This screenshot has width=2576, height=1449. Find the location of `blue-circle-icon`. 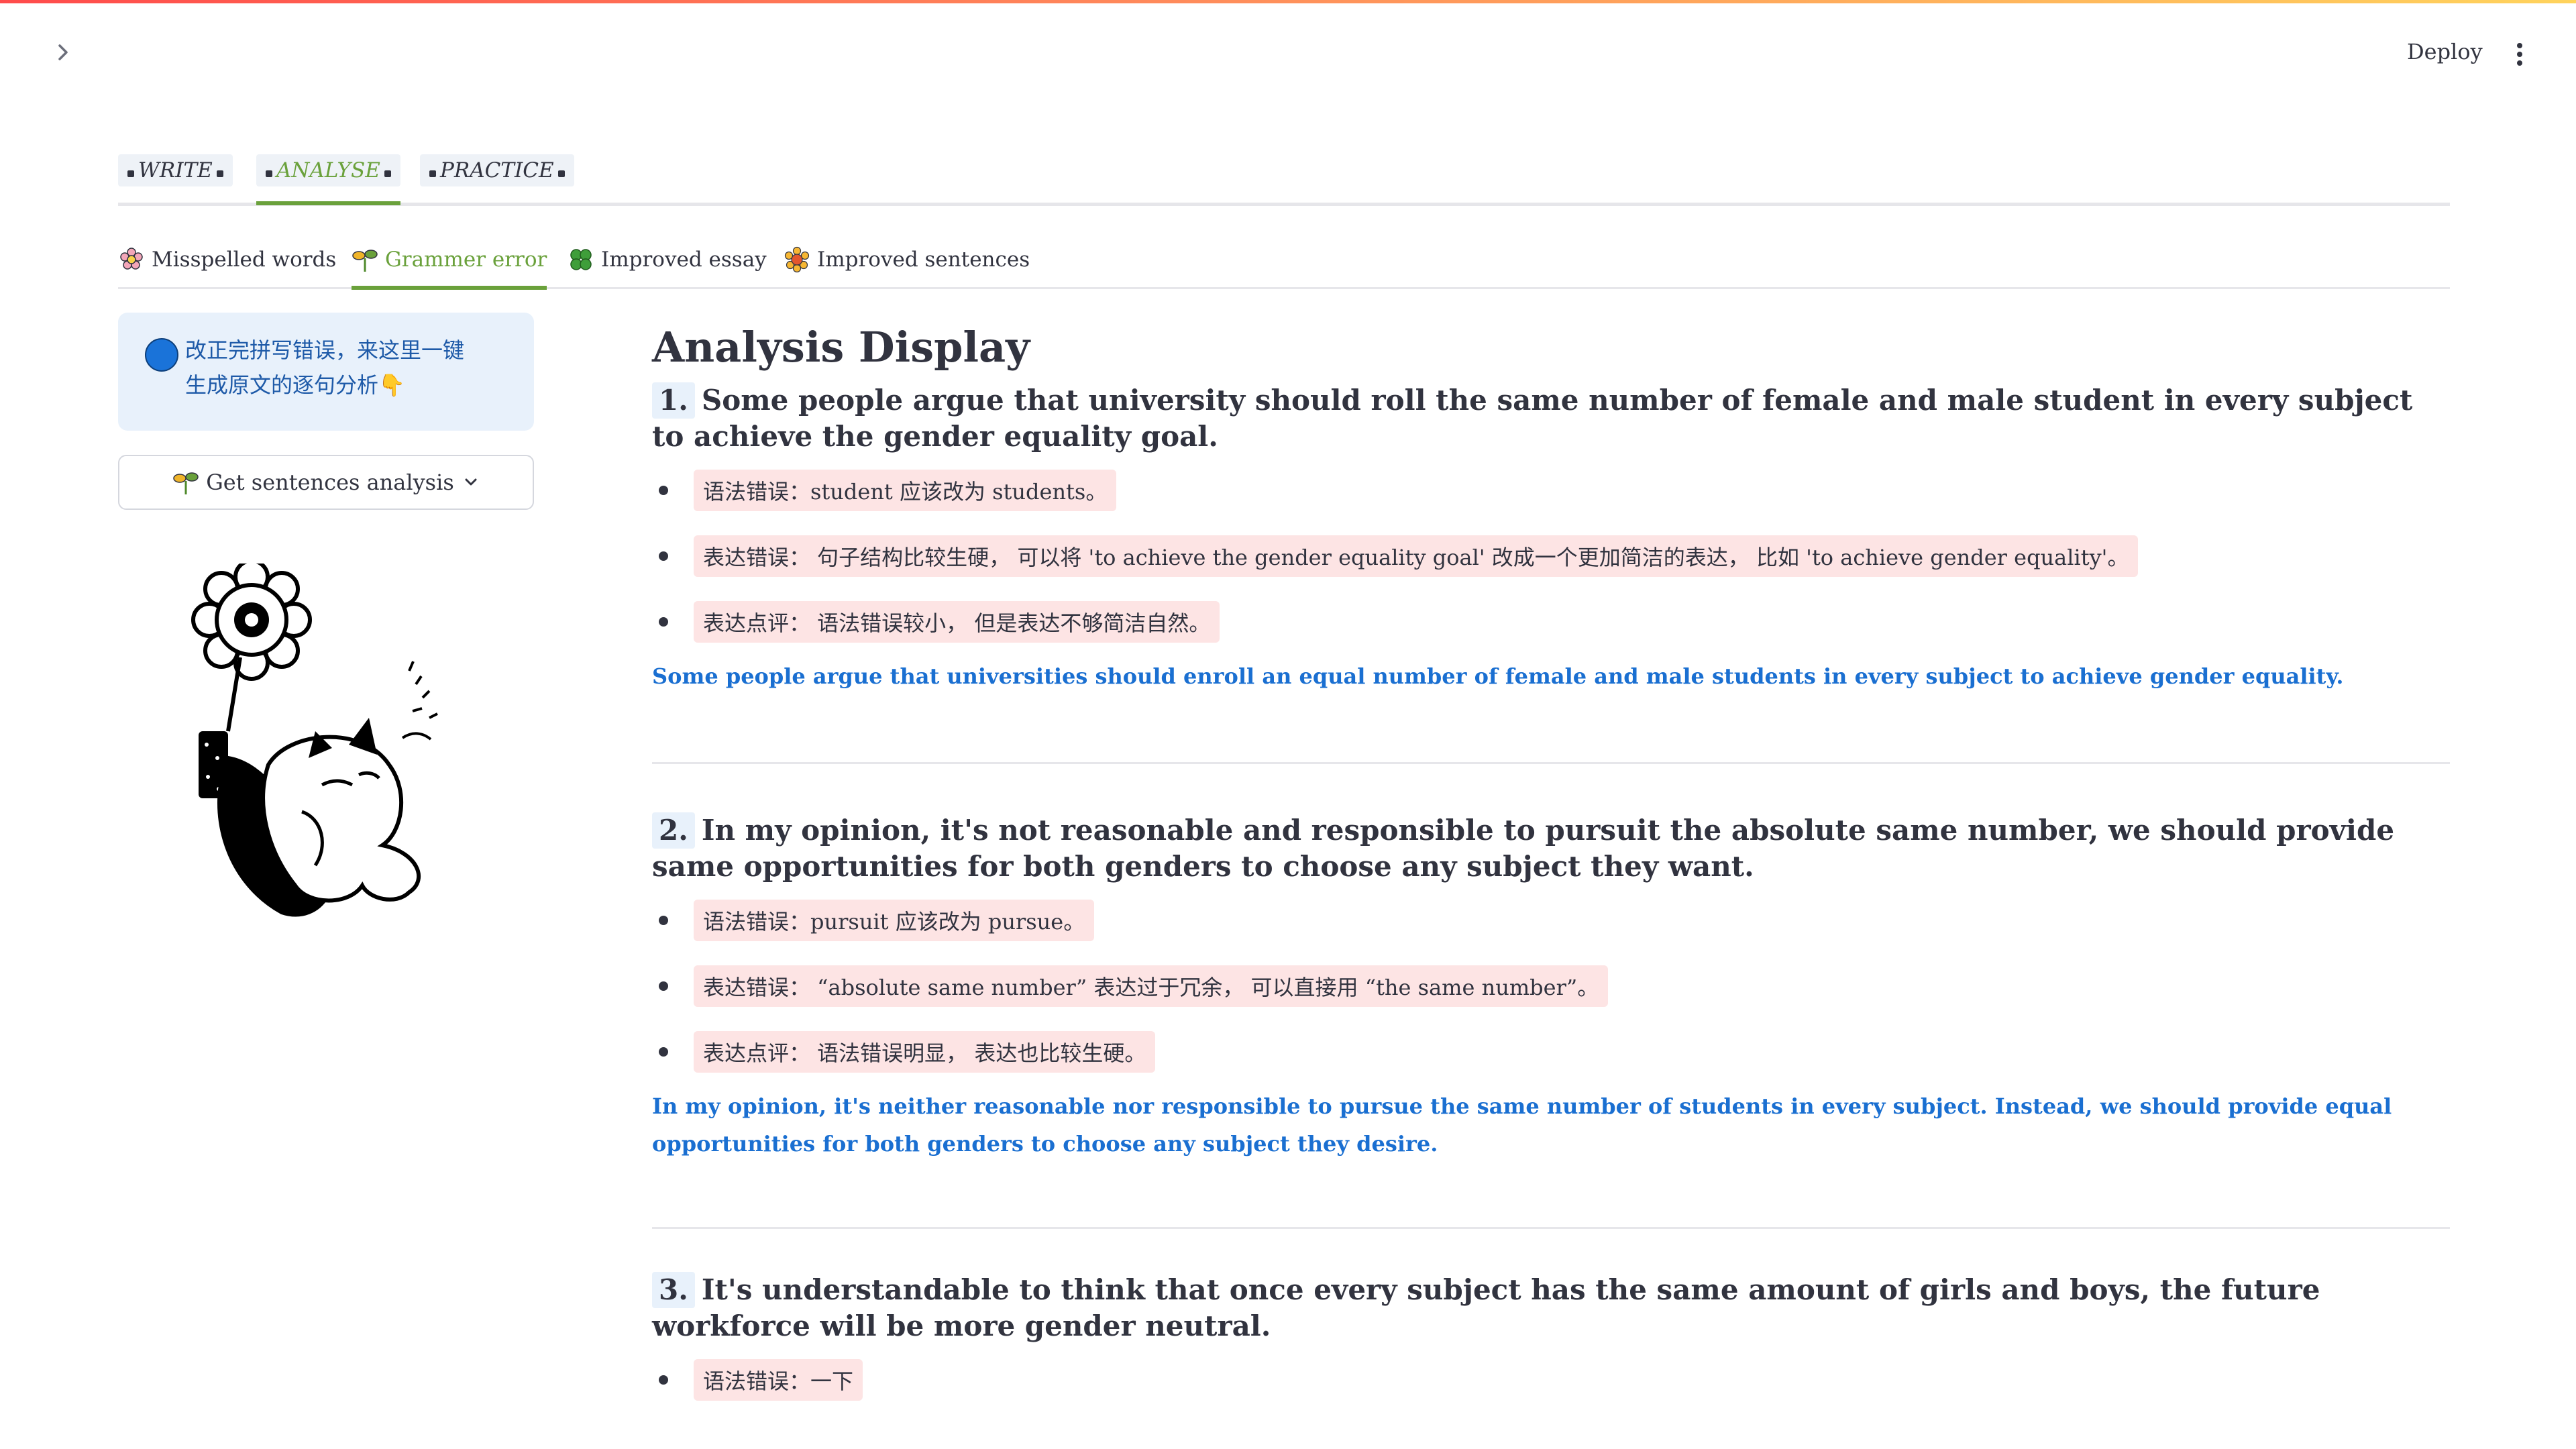

blue-circle-icon is located at coordinates (161, 355).